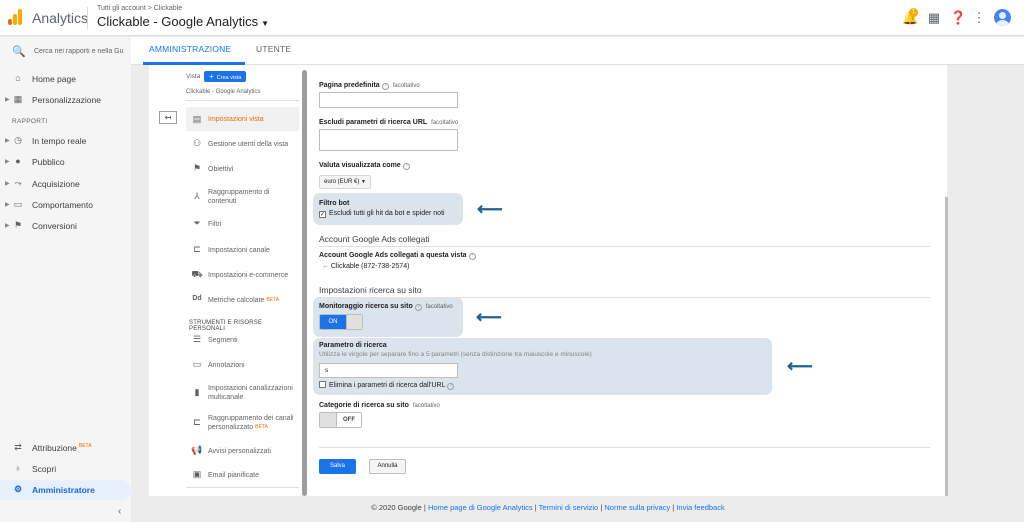 This screenshot has width=1024, height=522. Describe the element at coordinates (354, 322) in the screenshot. I see `toggle-knob` at that location.